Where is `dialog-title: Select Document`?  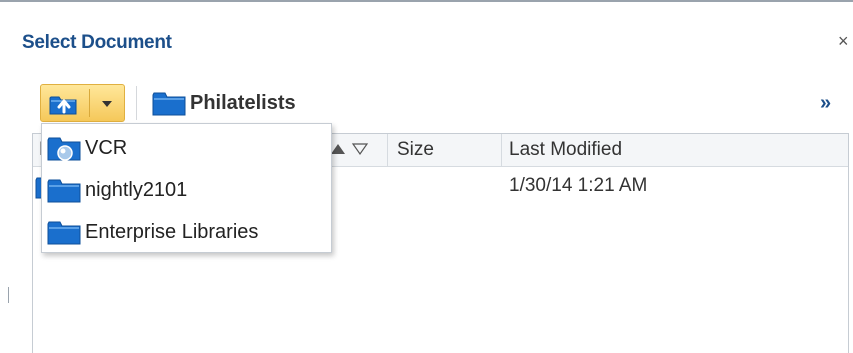
dialog-title: Select Document is located at coordinates (97, 42).